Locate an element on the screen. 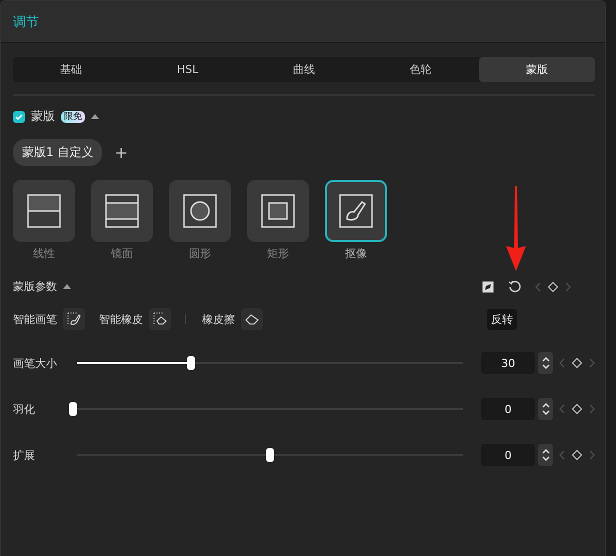  dotted-brush-icon is located at coordinates (74, 319).